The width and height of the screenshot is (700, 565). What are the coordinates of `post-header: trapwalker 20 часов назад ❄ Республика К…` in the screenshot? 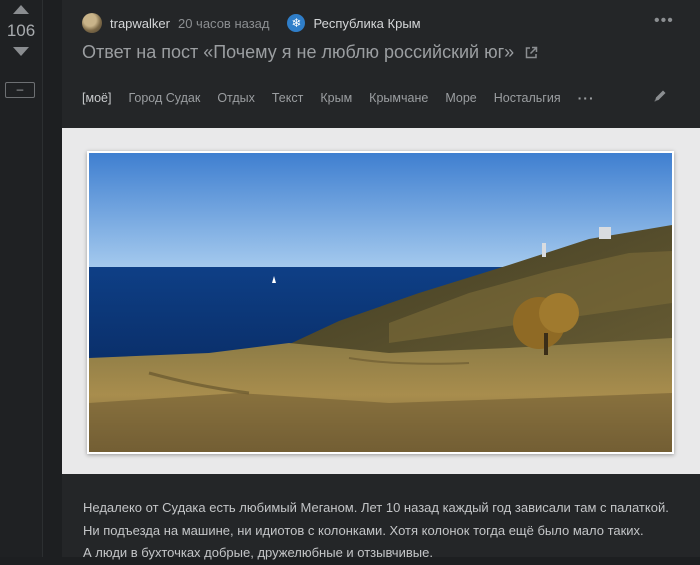 It's located at (251, 23).